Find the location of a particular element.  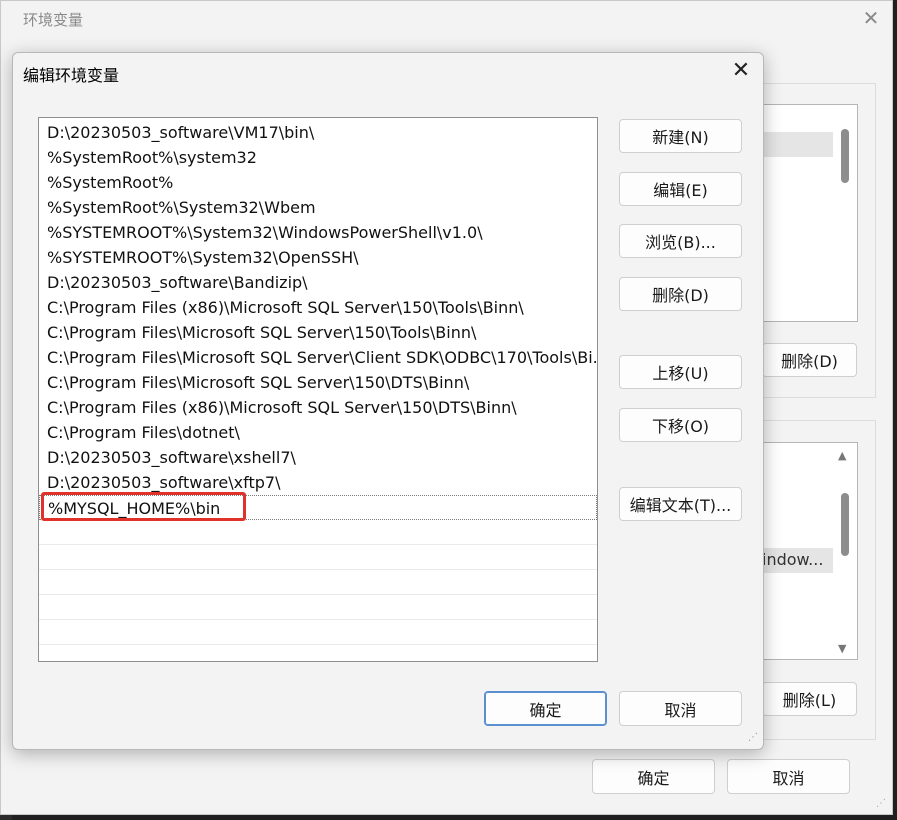

system-variables-scrollbar is located at coordinates (845, 524).